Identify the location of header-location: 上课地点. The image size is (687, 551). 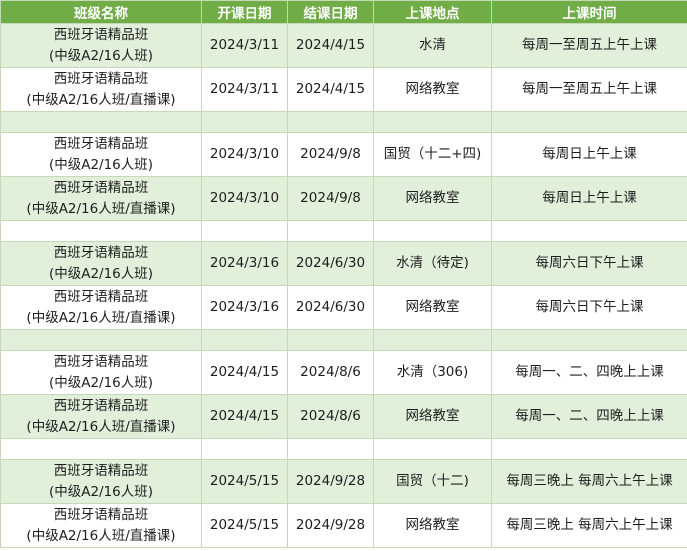
(432, 12).